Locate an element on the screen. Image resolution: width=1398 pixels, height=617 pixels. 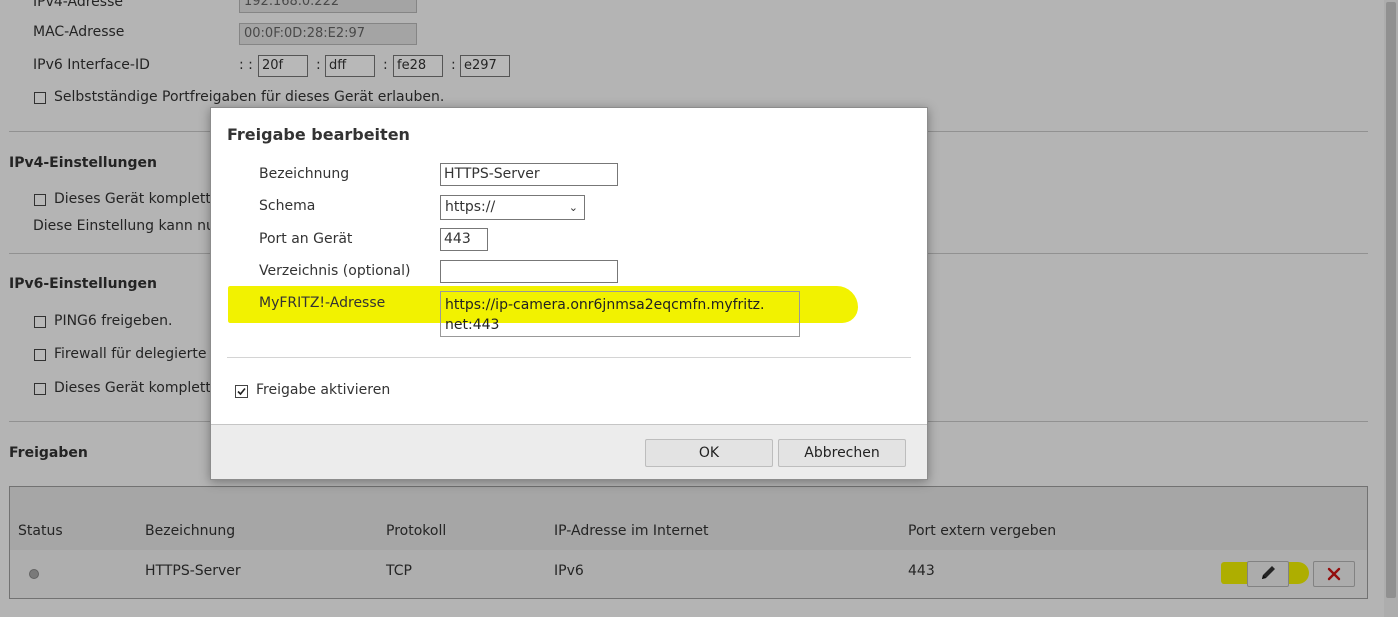
bezeichnung-input: HTTPS-Server is located at coordinates (529, 174).